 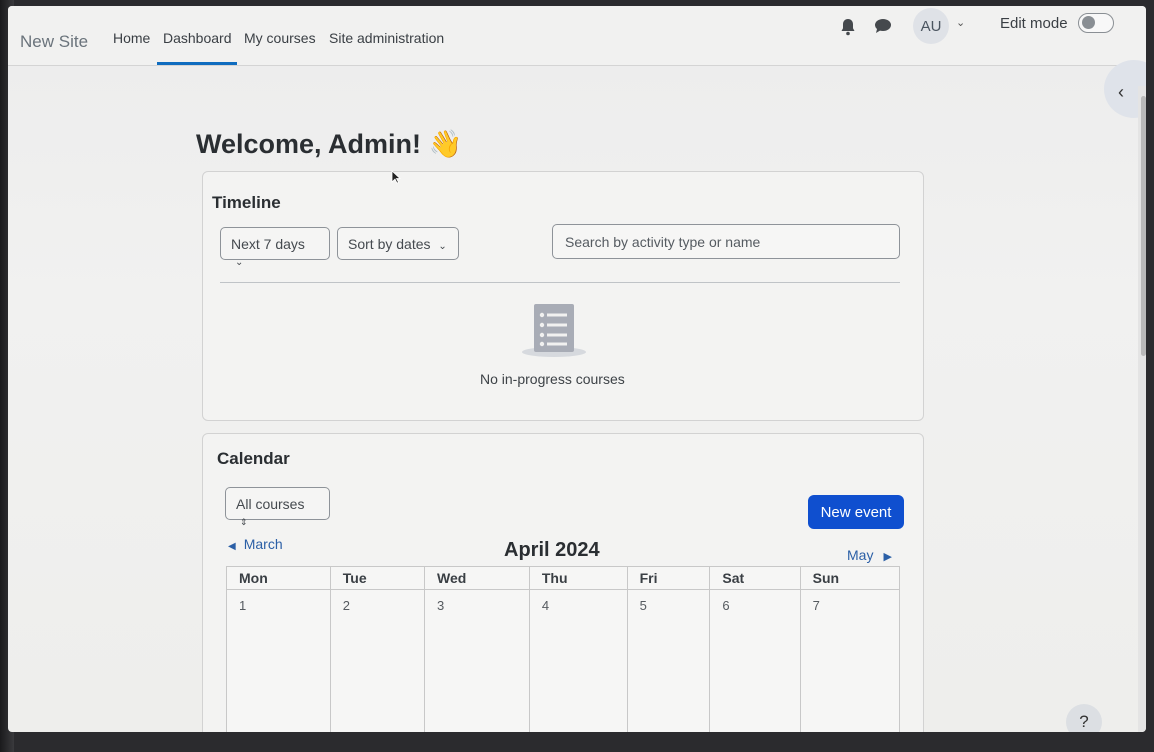 What do you see at coordinates (1096, 23) in the screenshot?
I see `edit-mode-toggle` at bounding box center [1096, 23].